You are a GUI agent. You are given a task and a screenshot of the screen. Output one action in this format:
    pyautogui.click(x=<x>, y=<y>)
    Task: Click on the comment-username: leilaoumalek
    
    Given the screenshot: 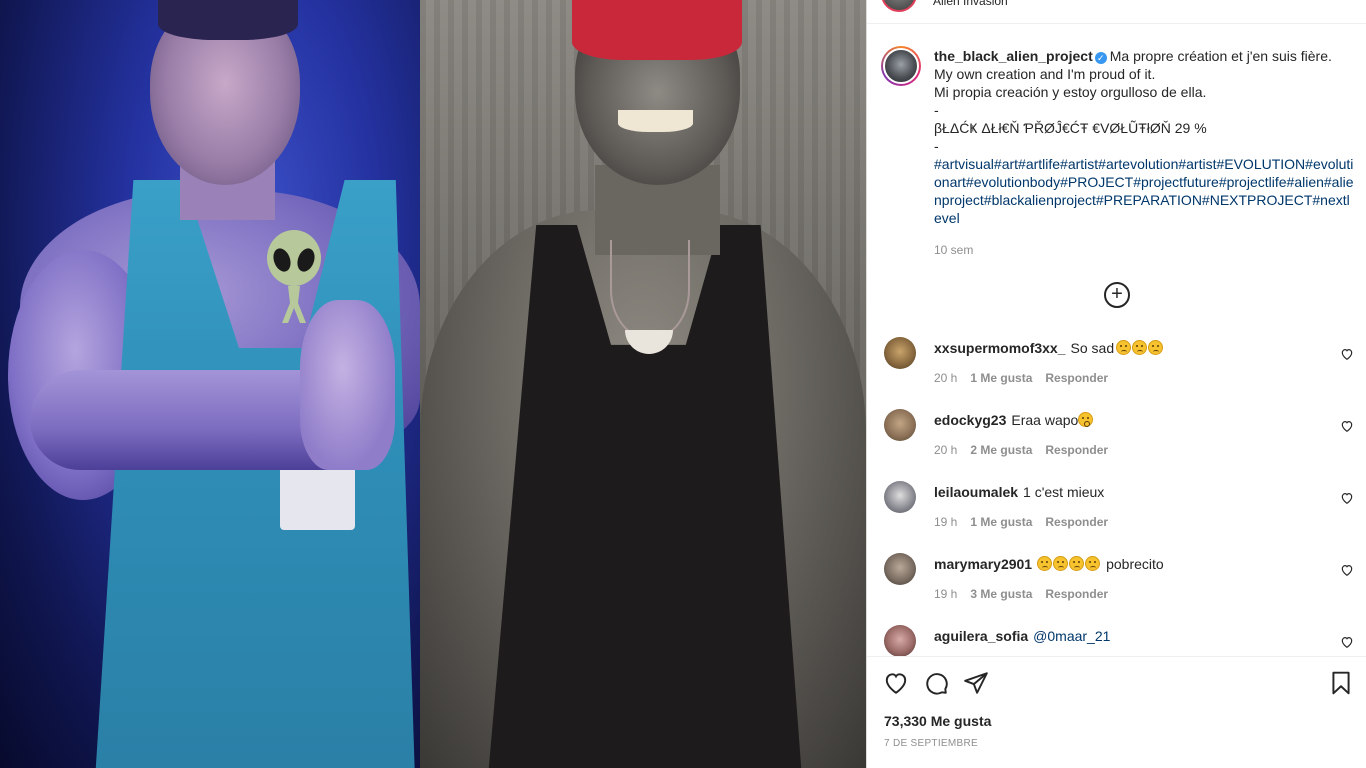 What is the action you would take?
    pyautogui.click(x=976, y=492)
    